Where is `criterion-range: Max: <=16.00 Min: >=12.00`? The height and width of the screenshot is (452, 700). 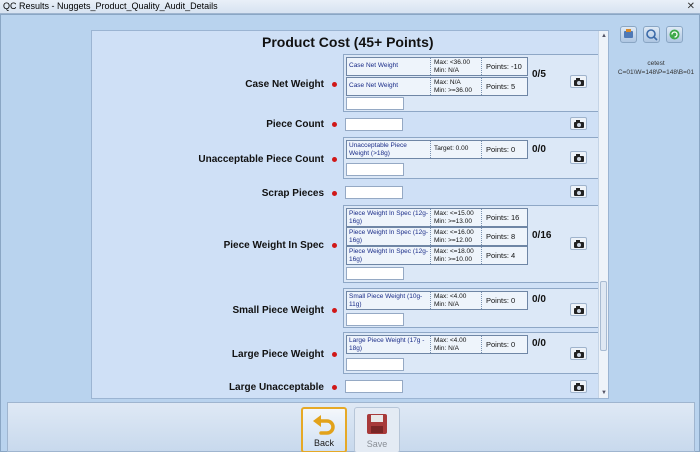
criterion-range: Max: <=16.00 Min: >=12.00 is located at coordinates (457, 236).